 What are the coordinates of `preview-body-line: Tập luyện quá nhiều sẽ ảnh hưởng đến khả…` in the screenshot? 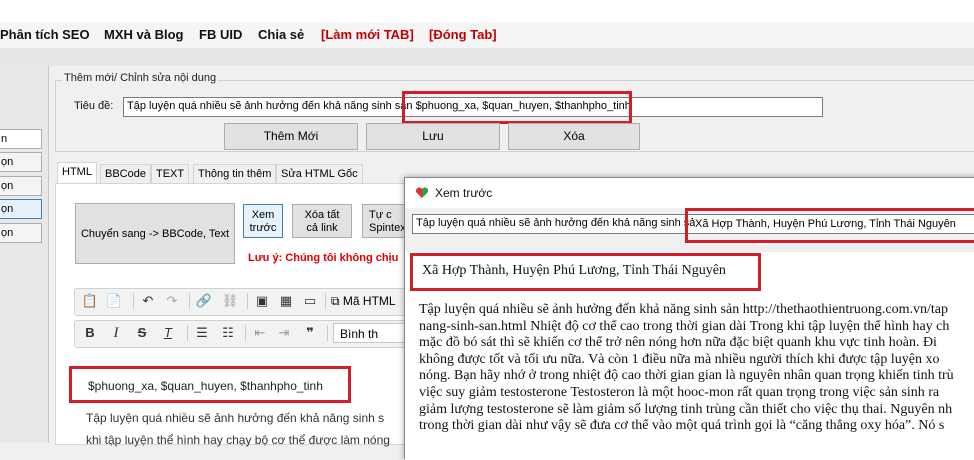 It's located at (683, 309).